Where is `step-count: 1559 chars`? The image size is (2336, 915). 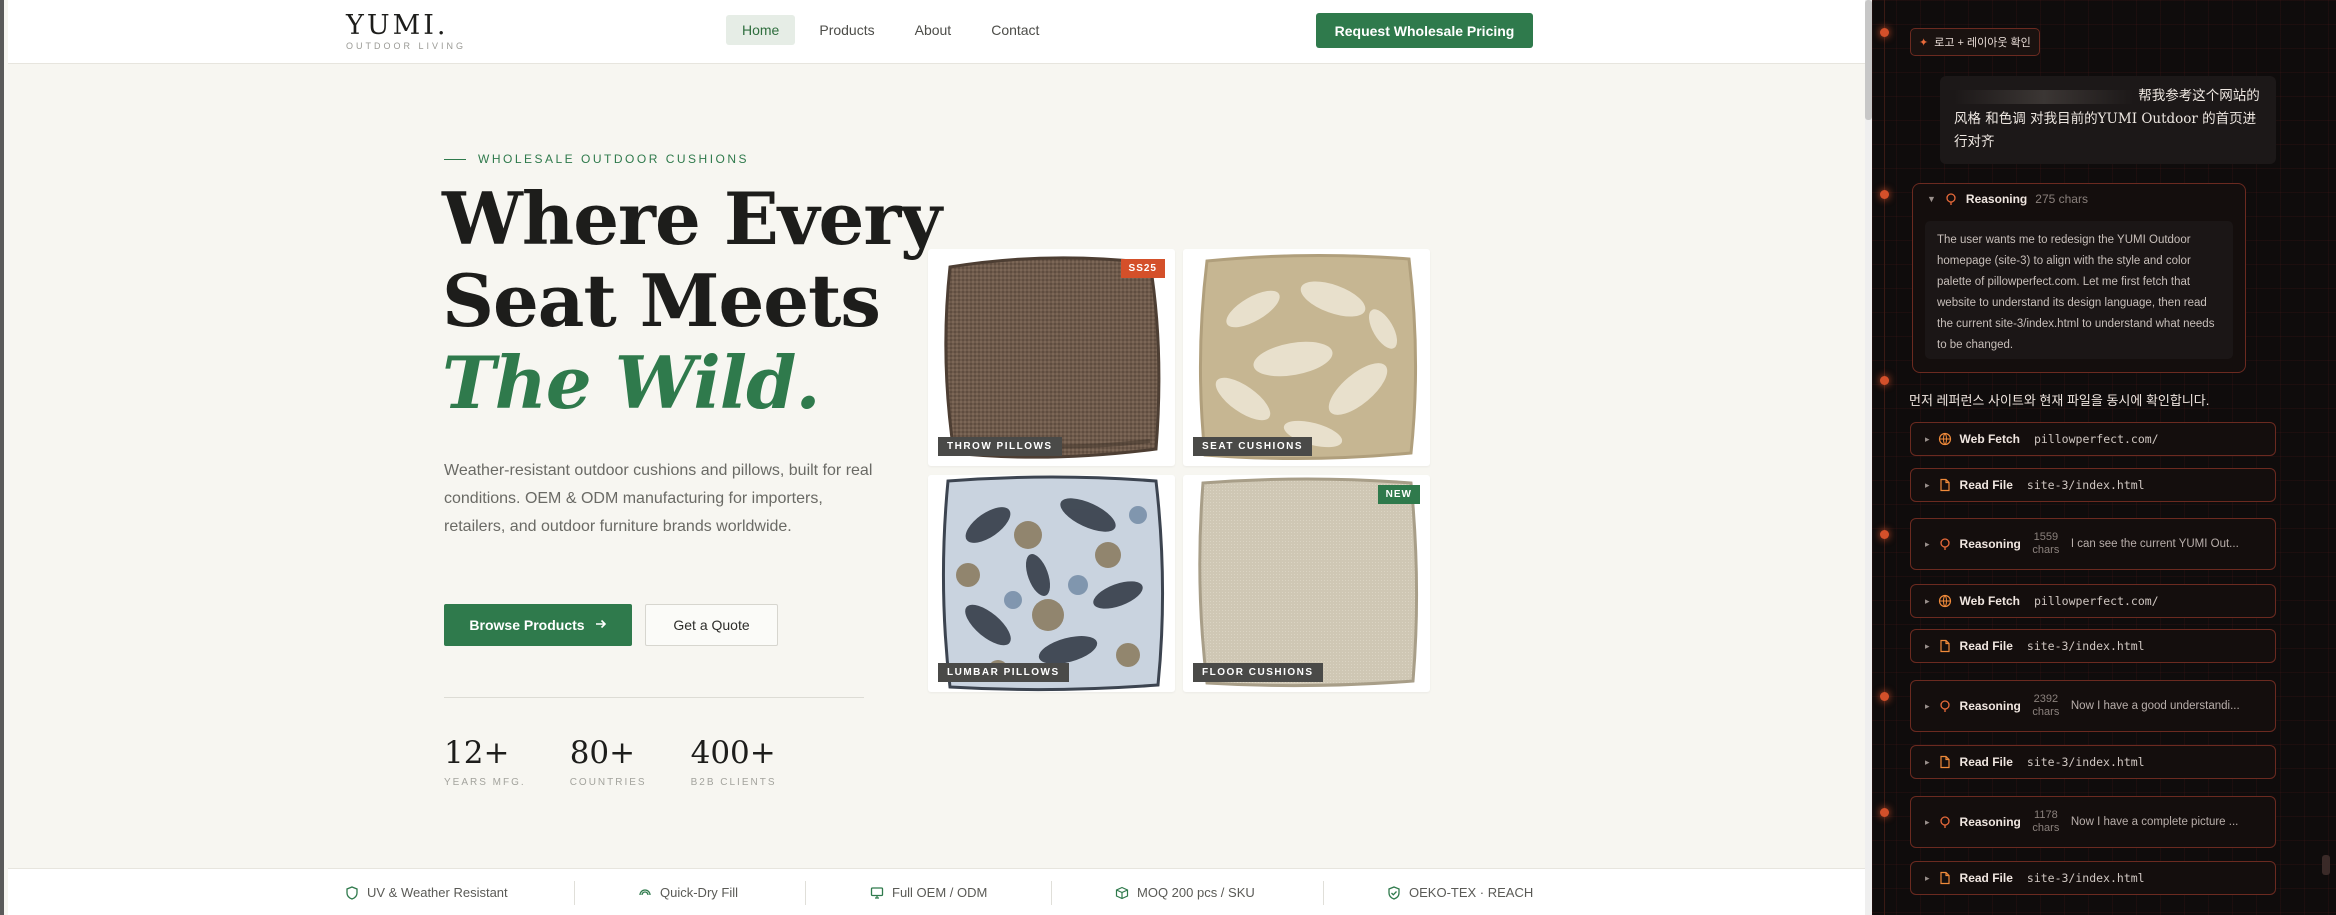 step-count: 1559 chars is located at coordinates (2046, 543).